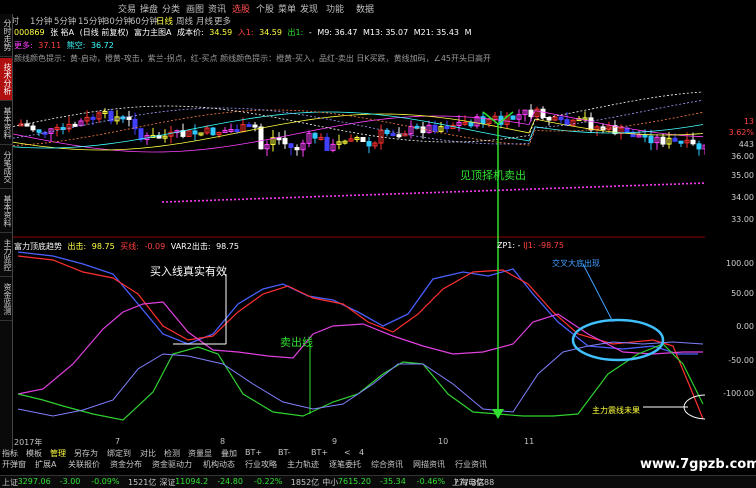 The image size is (756, 488). I want to click on x-tick: 8, so click(223, 441).